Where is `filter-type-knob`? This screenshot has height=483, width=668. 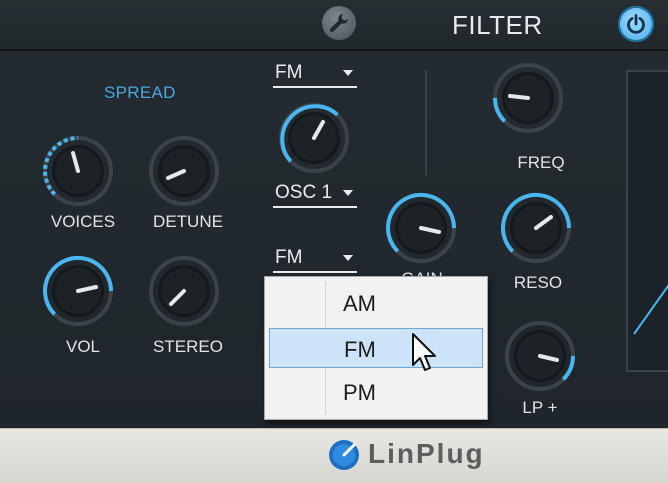
filter-type-knob is located at coordinates (540, 356).